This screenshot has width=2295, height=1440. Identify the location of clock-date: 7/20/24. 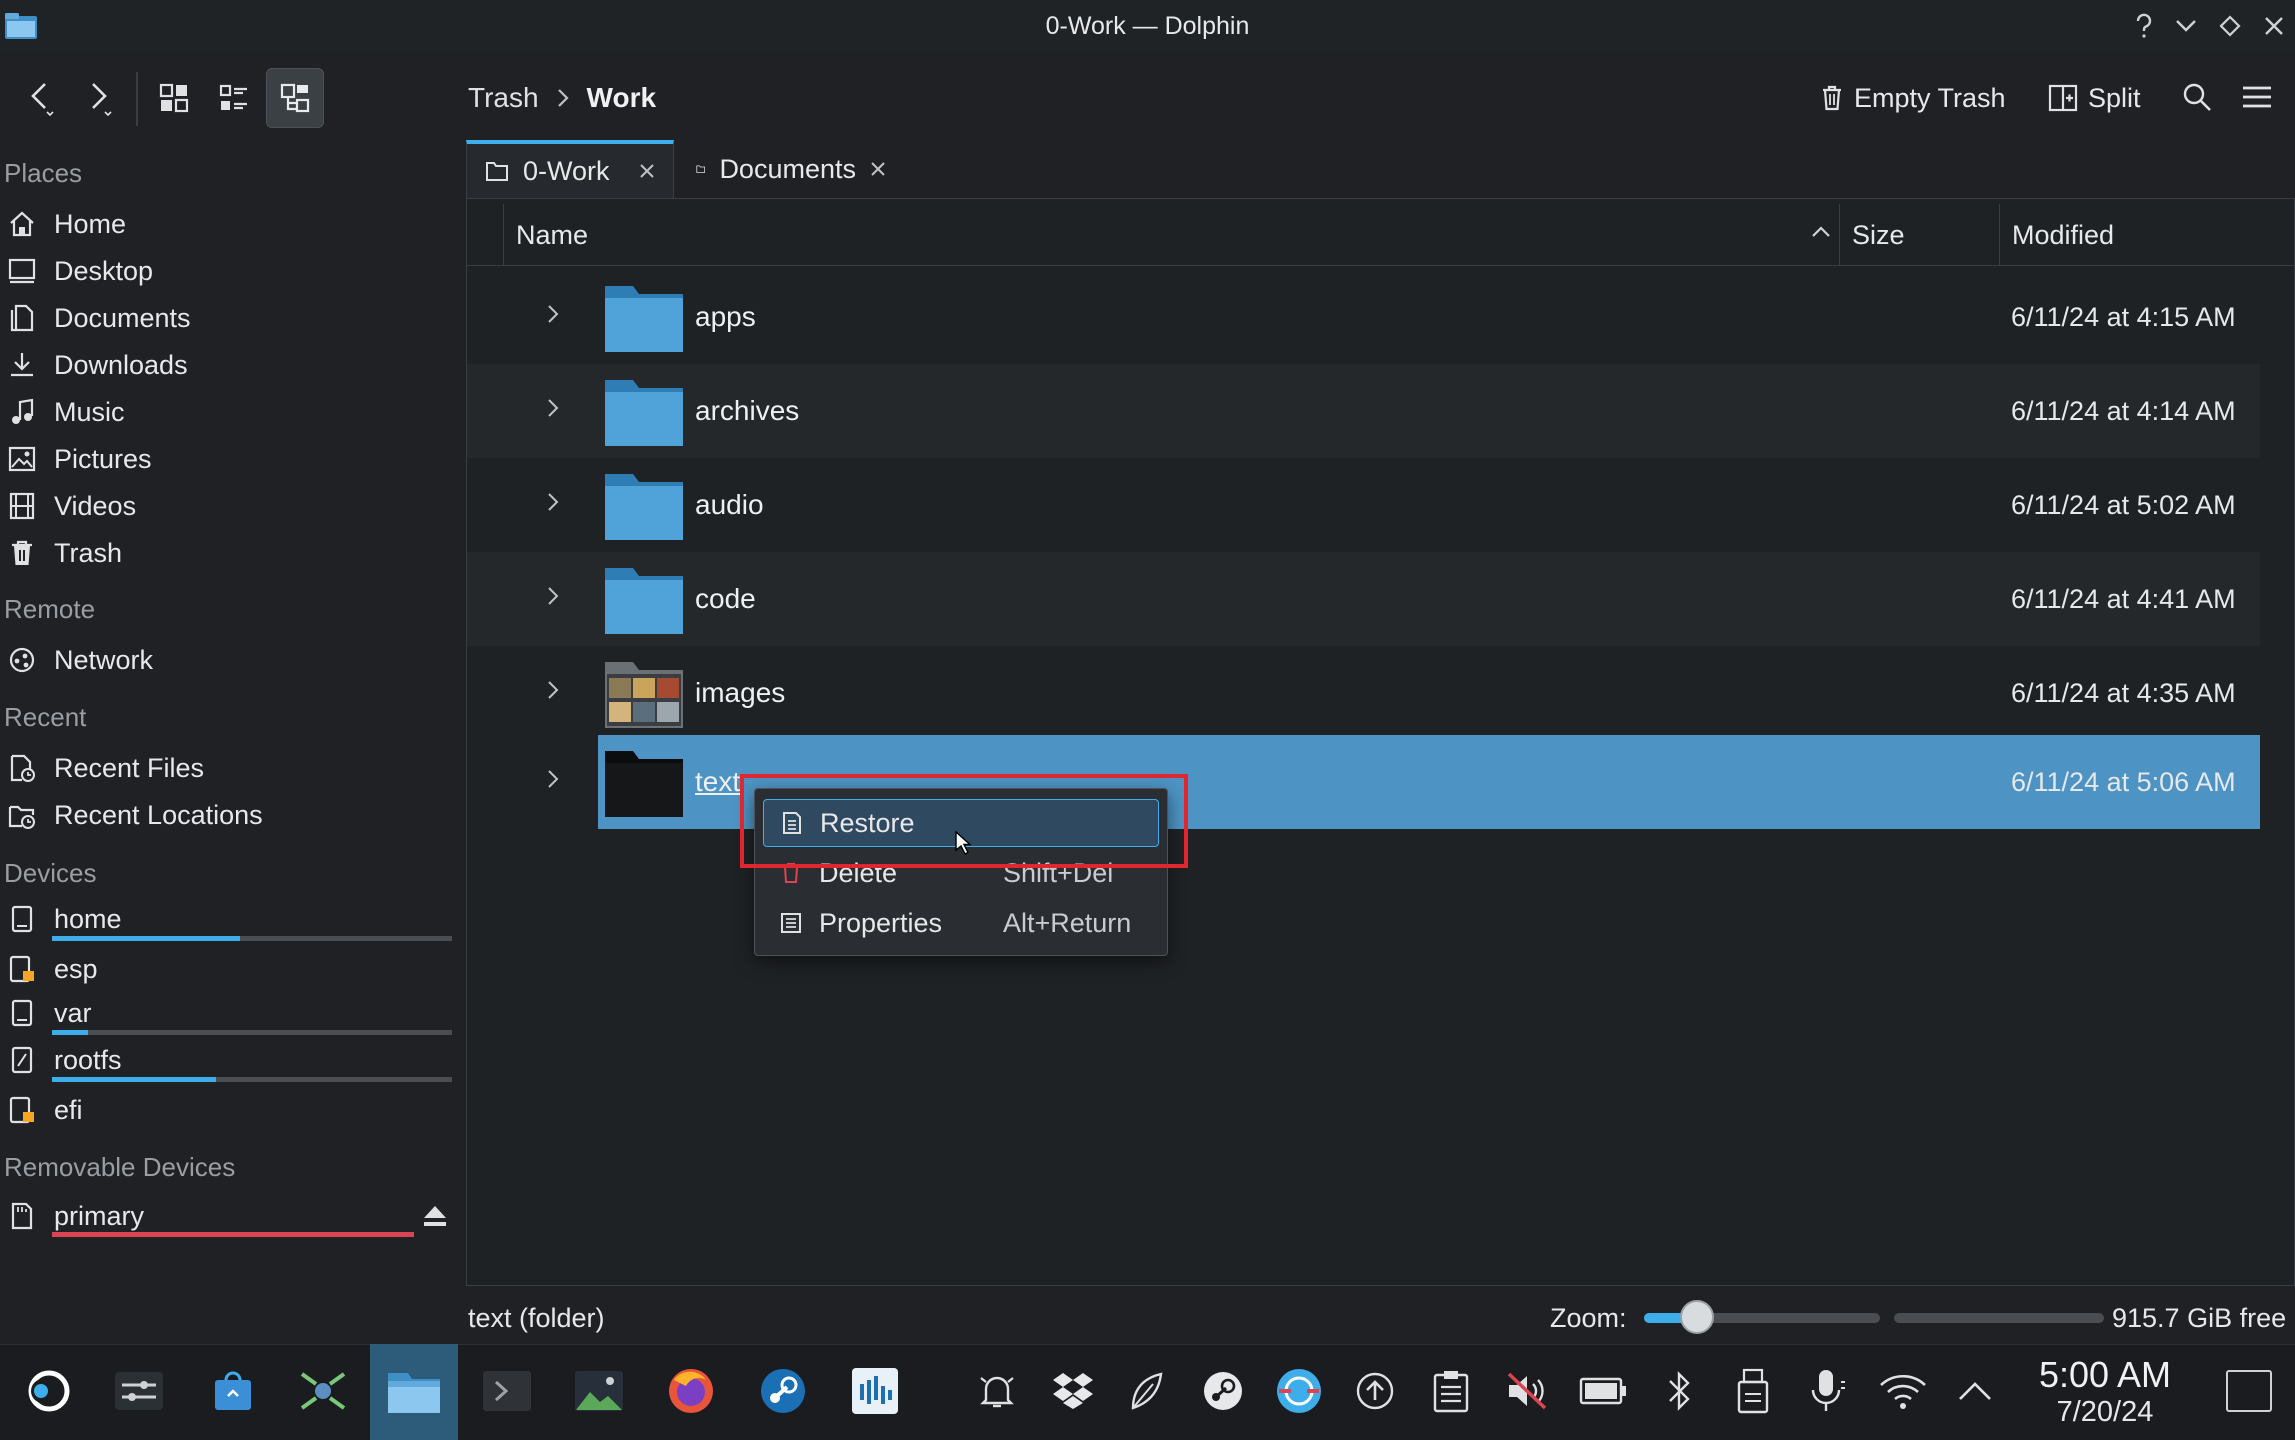
(2105, 1412).